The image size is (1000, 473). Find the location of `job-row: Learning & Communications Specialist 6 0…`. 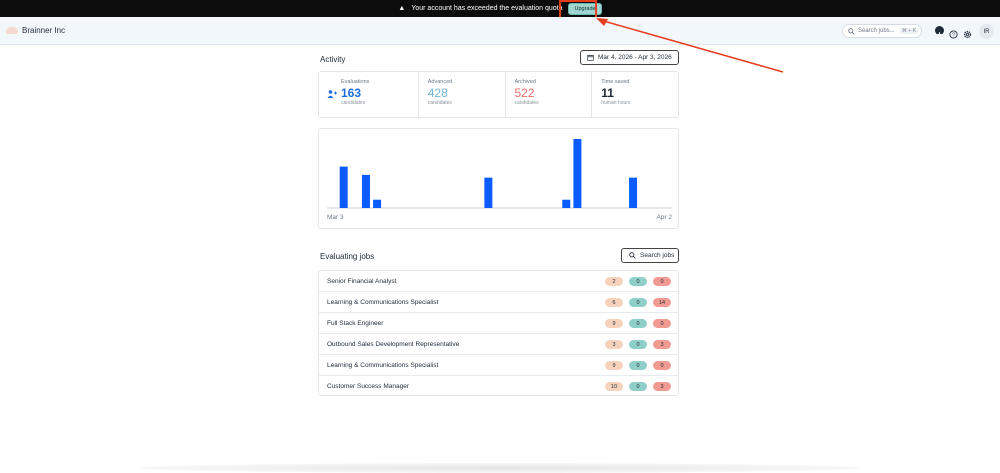

job-row: Learning & Communications Specialist 6 0… is located at coordinates (498, 302).